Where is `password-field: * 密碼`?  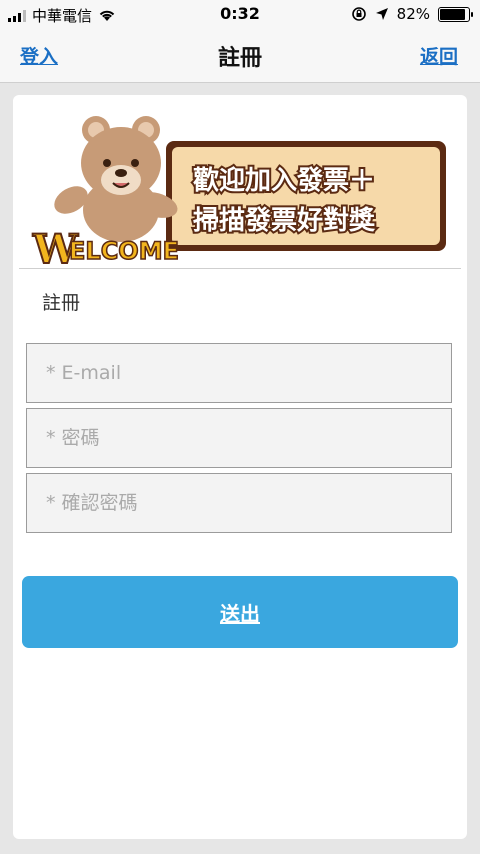
password-field: * 密碼 is located at coordinates (239, 438).